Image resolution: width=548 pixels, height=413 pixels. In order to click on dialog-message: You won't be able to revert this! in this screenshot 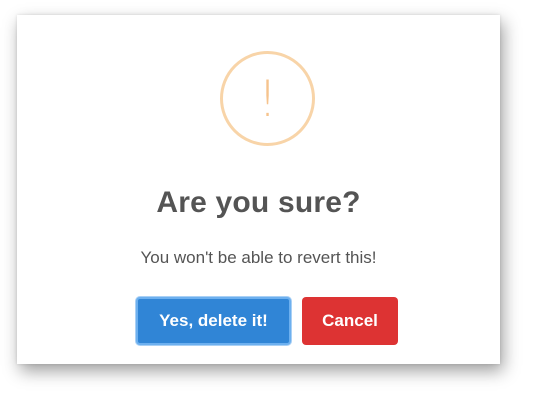, I will do `click(258, 257)`.